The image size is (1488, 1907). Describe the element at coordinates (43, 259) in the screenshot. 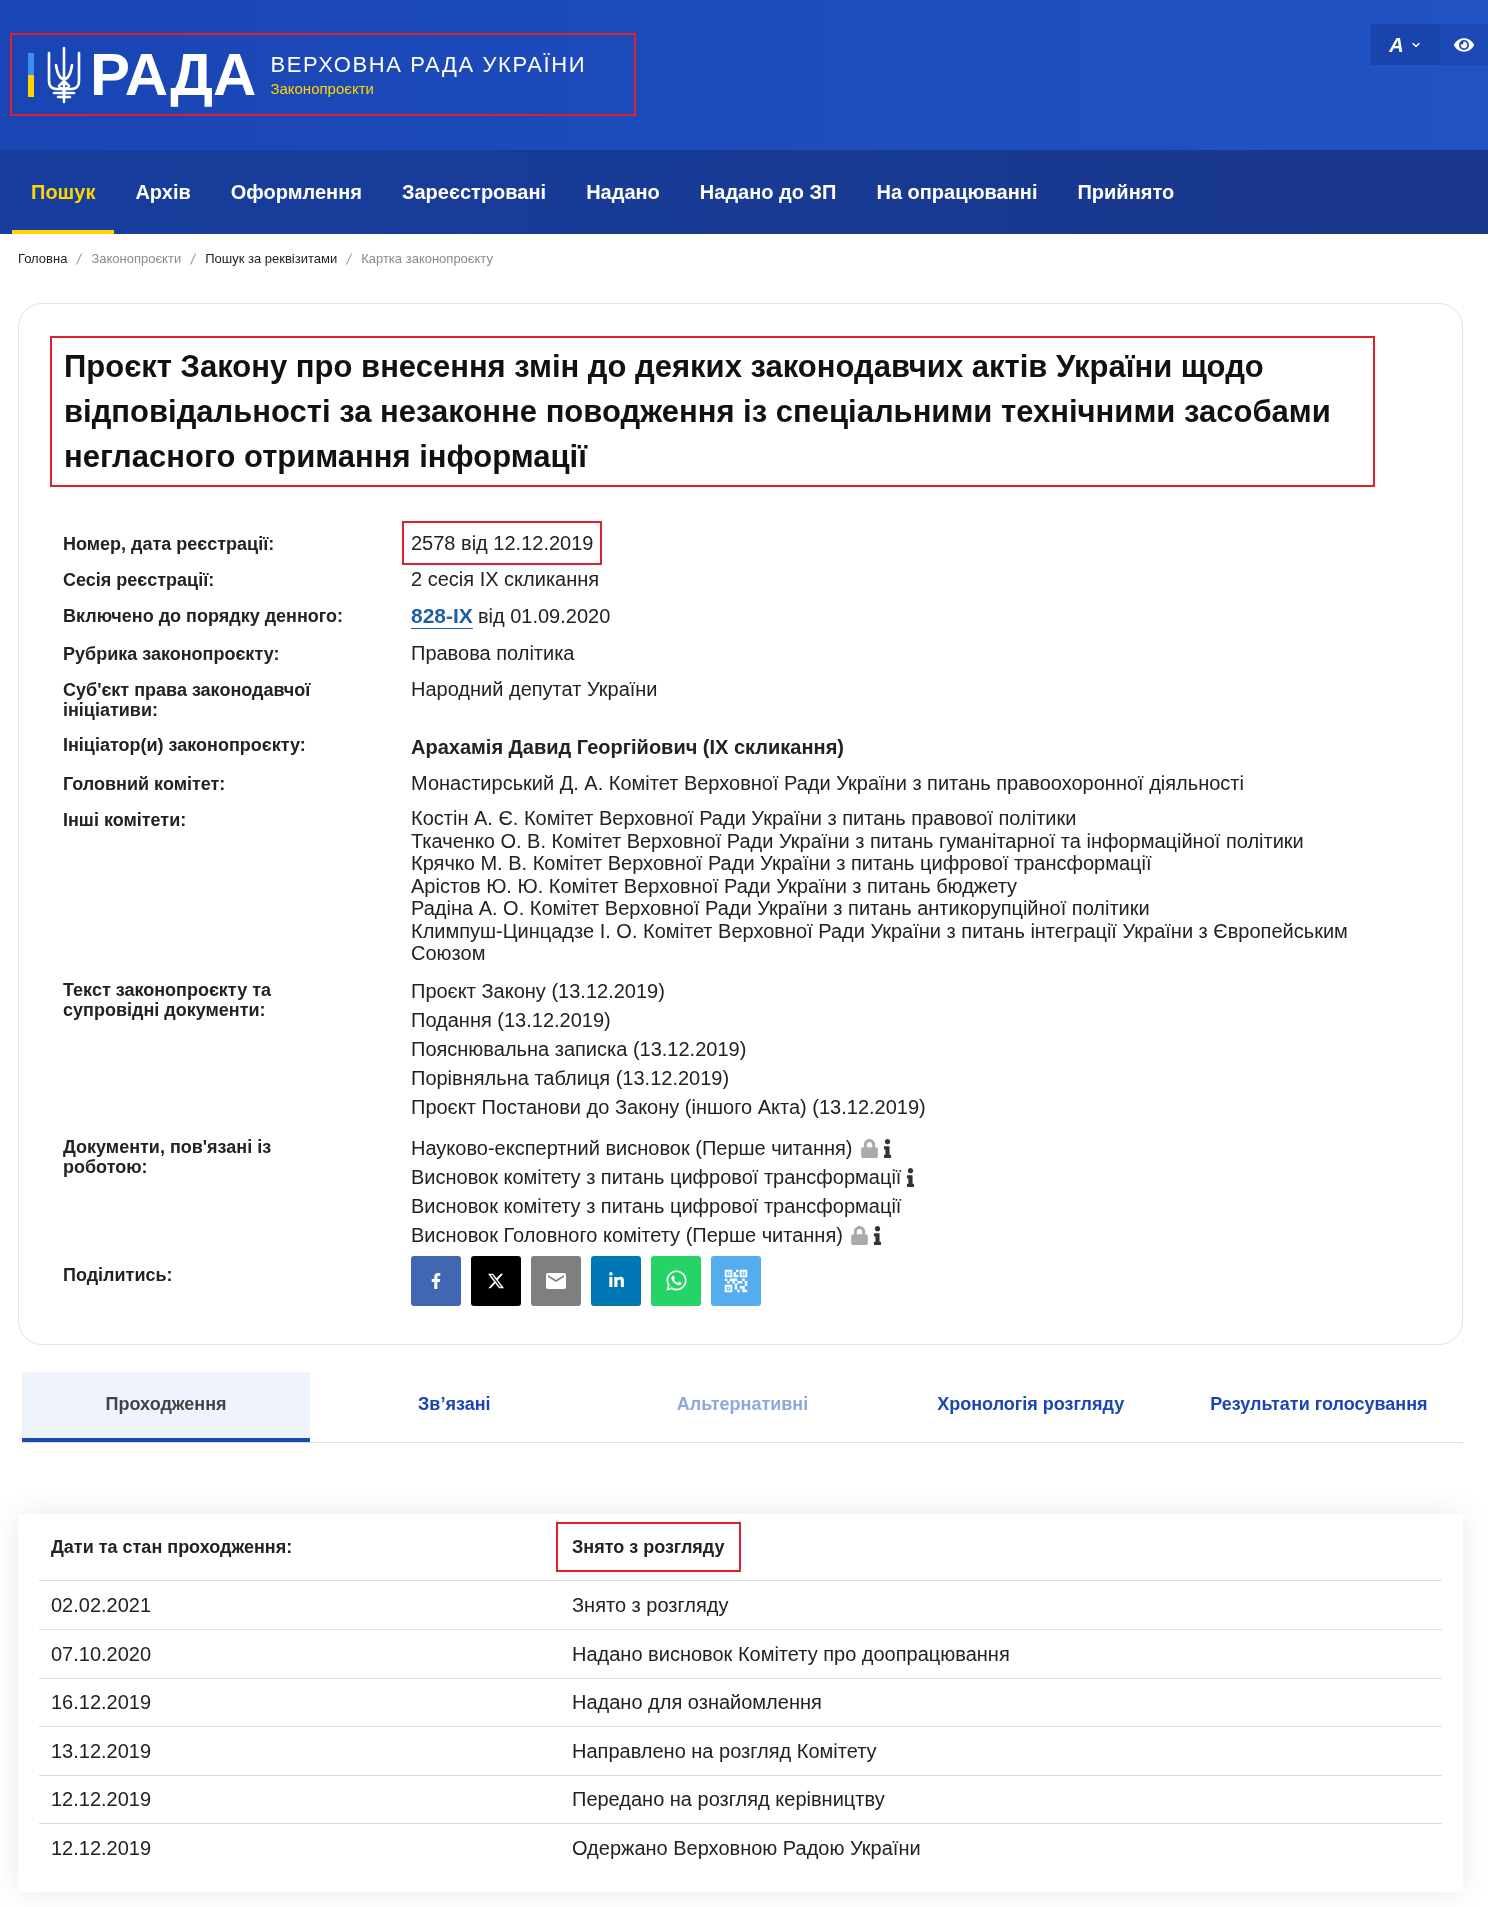

I see `breadcrumb-item: Головна` at that location.